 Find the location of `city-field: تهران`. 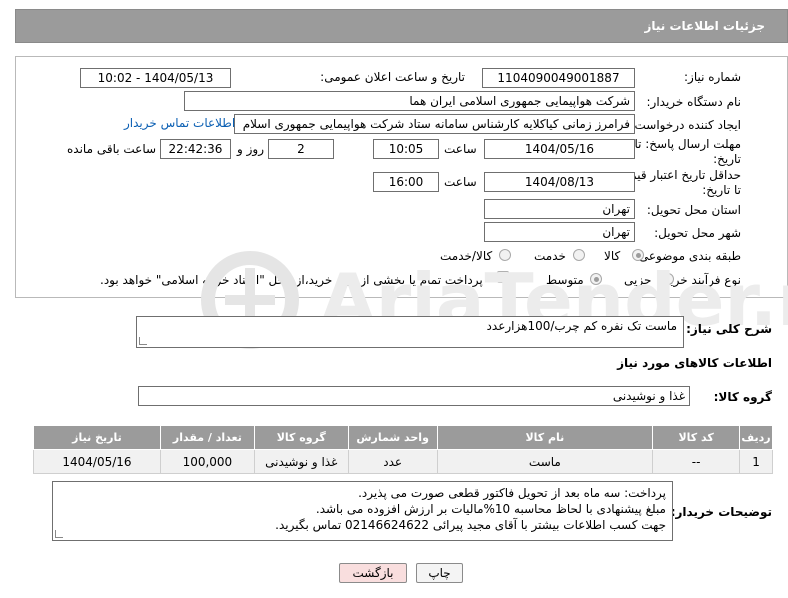

city-field: تهران is located at coordinates (559, 232).